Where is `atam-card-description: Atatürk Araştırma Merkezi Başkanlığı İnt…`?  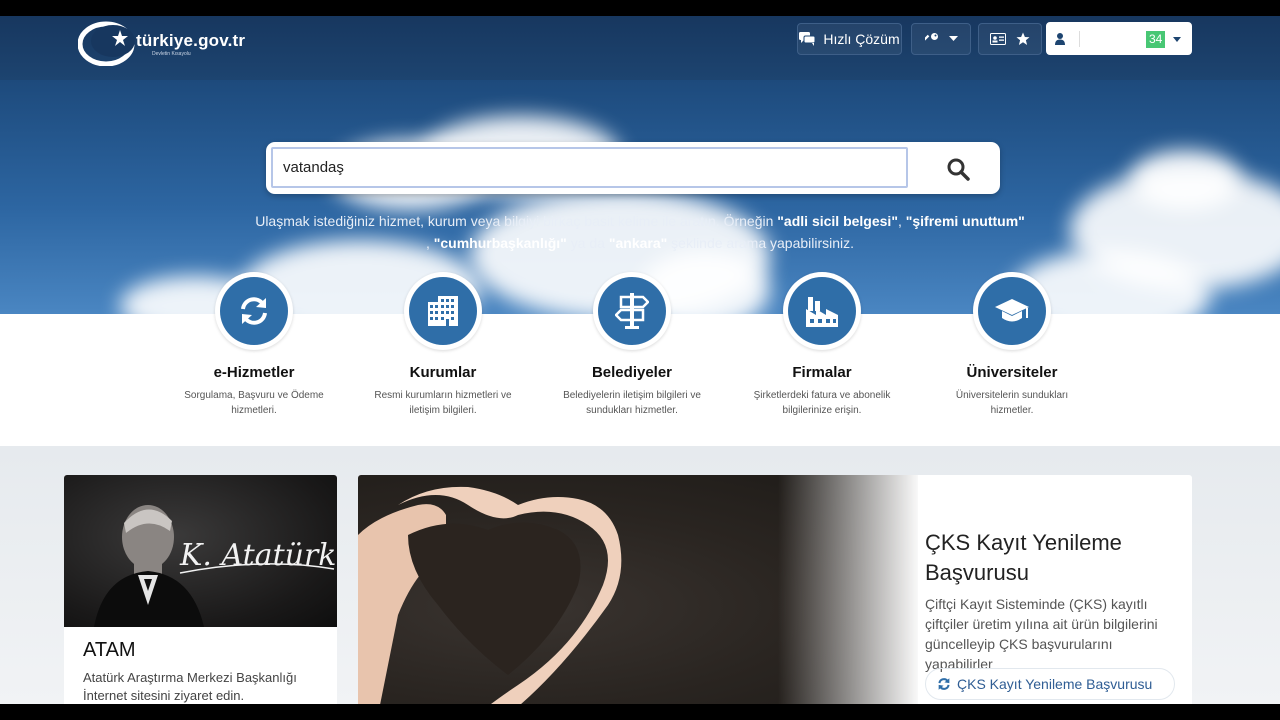
atam-card-description: Atatürk Araştırma Merkezi Başkanlığı İnt… is located at coordinates (190, 686).